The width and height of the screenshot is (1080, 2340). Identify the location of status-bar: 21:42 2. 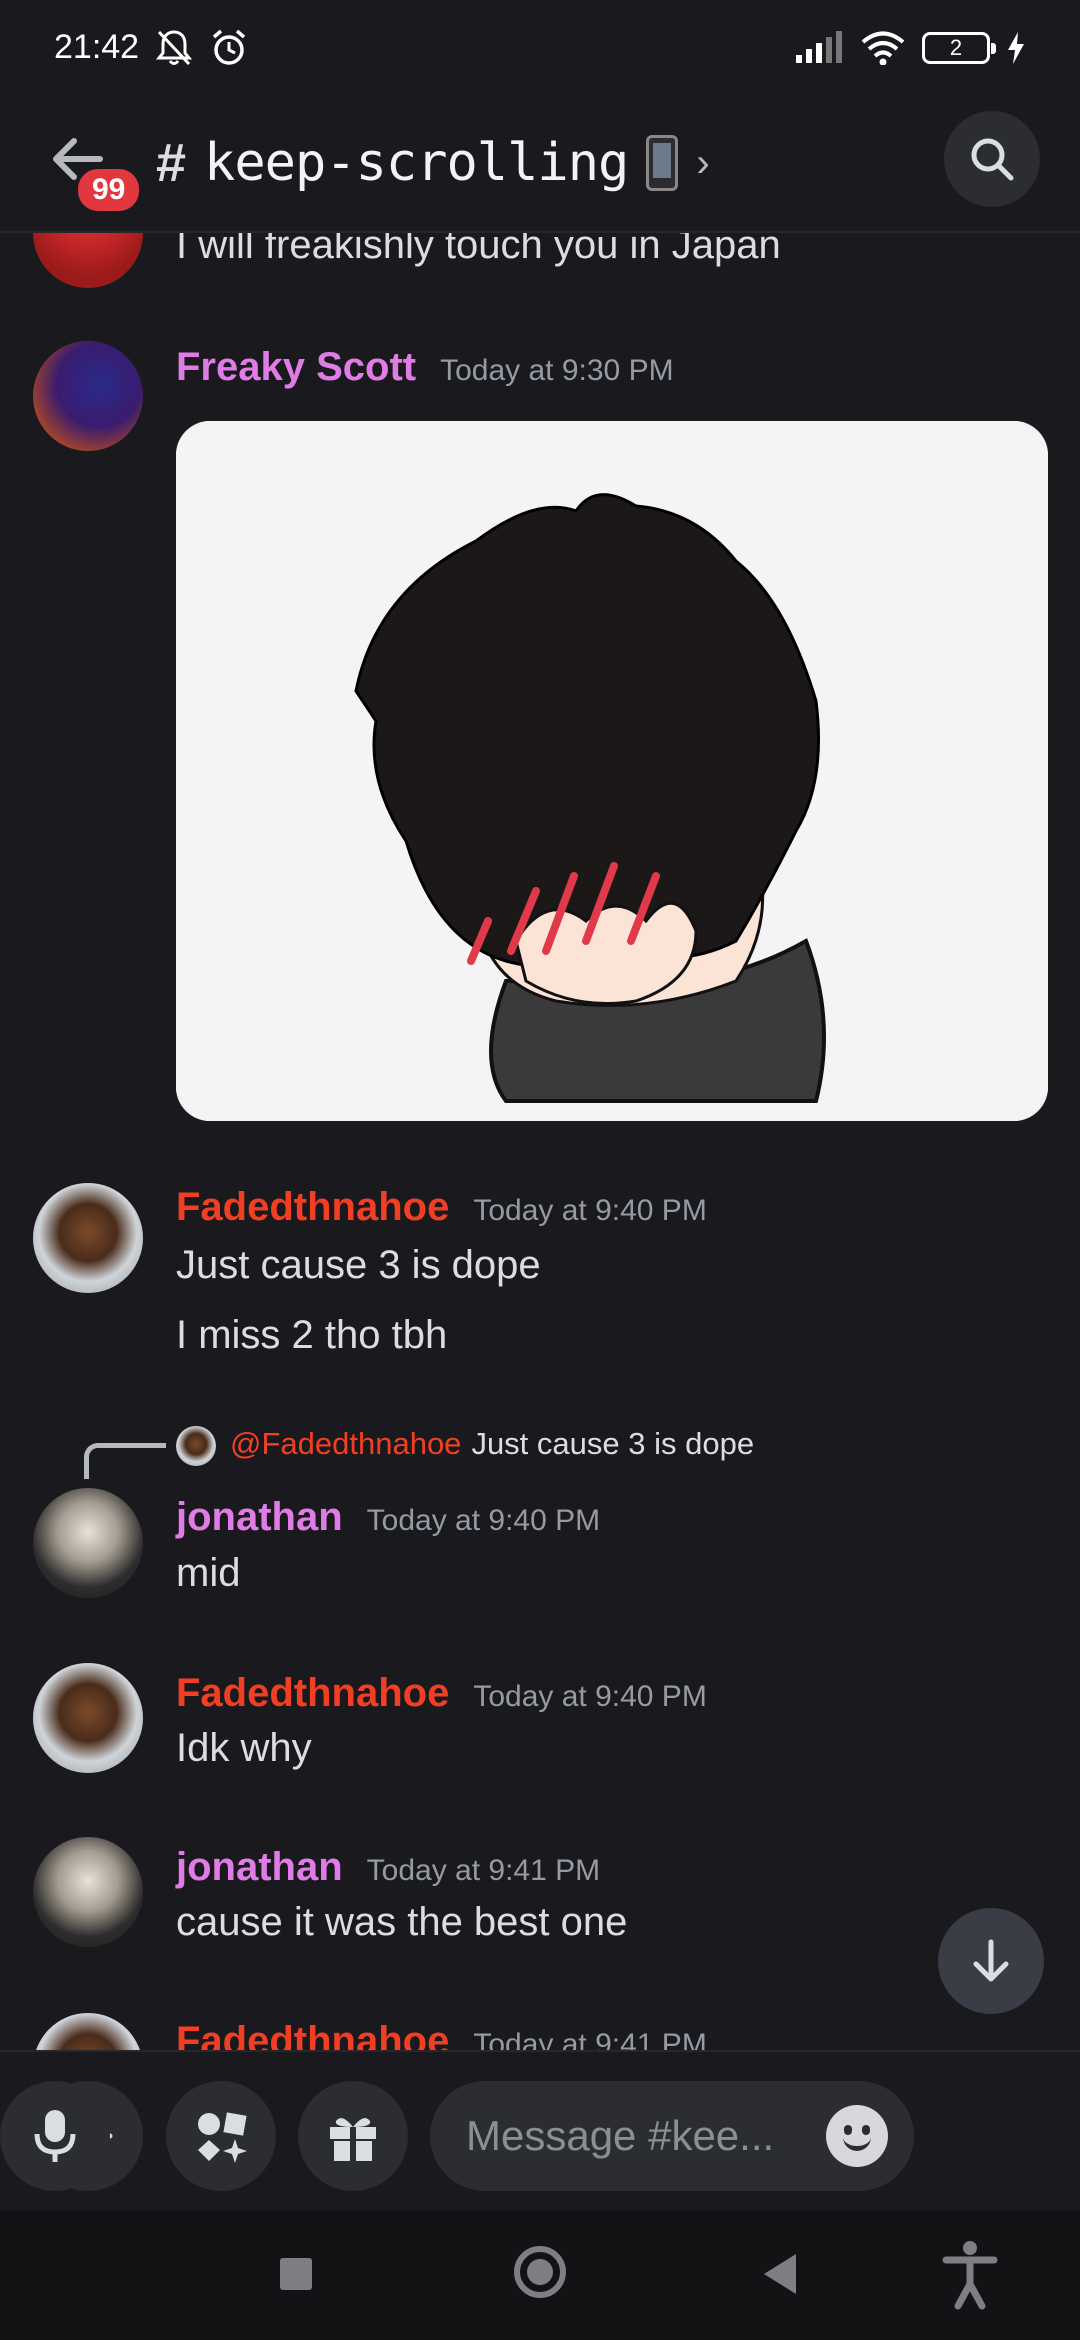
(540, 47).